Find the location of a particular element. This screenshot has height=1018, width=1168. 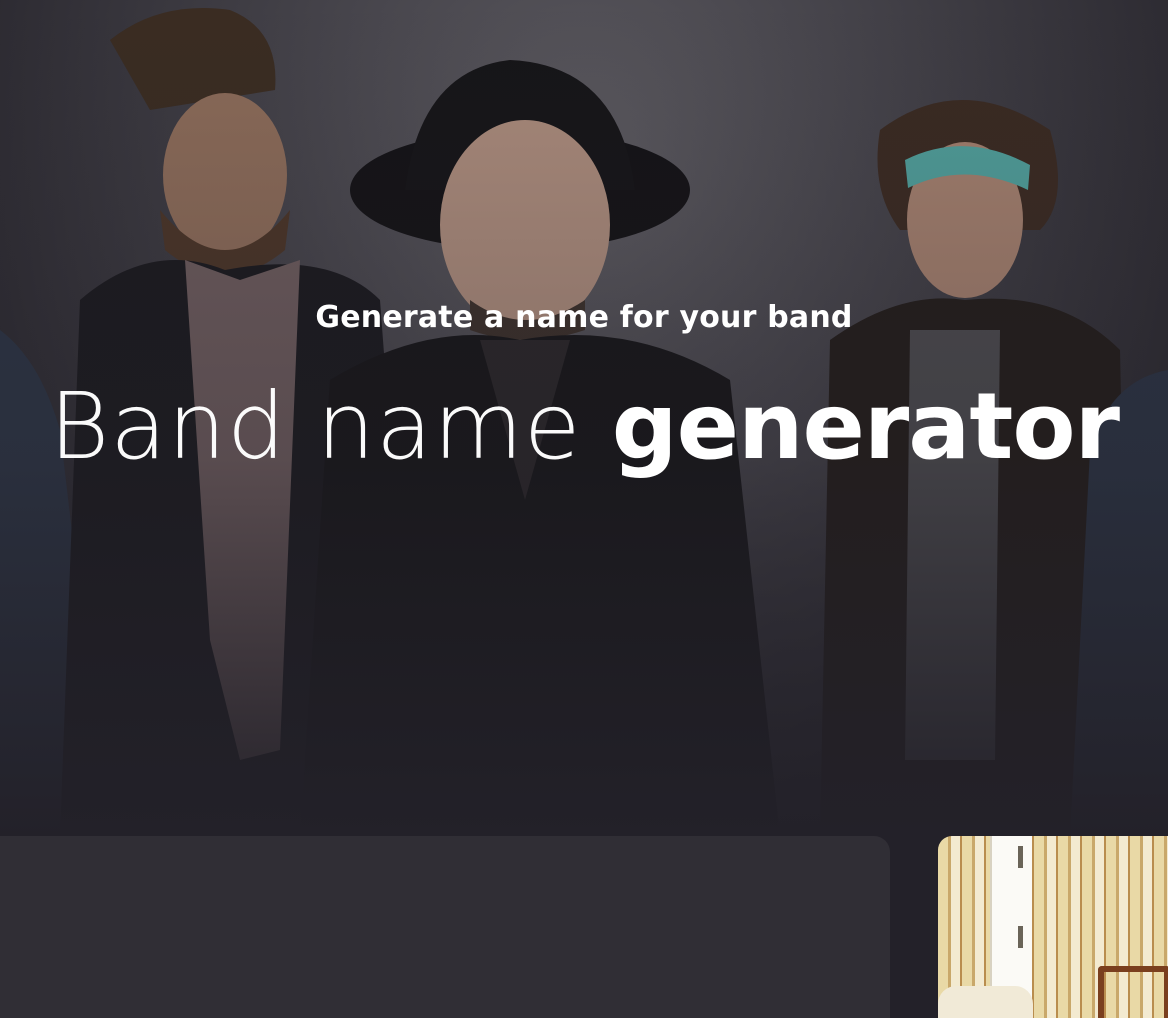

page-title: Band name generator is located at coordinates (584, 427).